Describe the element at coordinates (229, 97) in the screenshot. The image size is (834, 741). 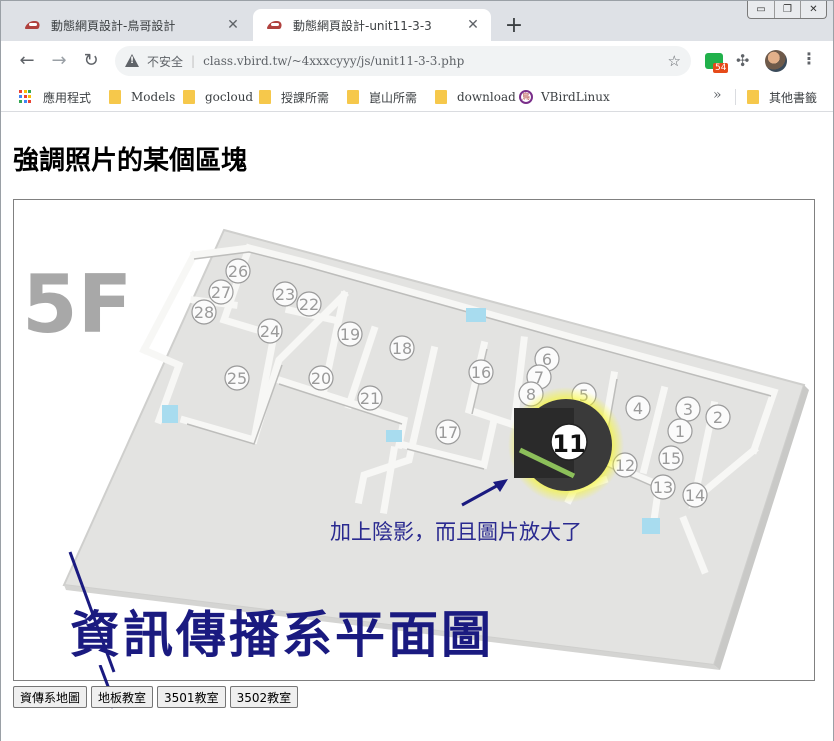
I see `bookmark-label: gocloud` at that location.